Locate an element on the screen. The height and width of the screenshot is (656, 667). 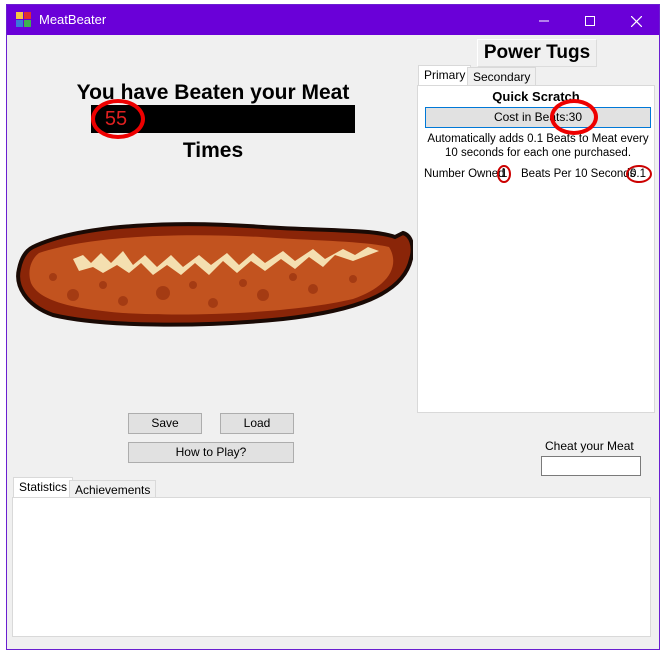
minimize-button is located at coordinates (544, 20).